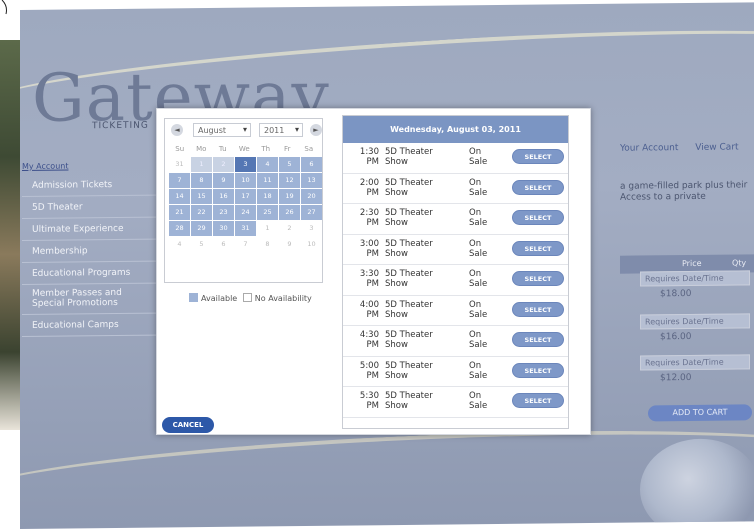 The width and height of the screenshot is (754, 529). Describe the element at coordinates (649, 148) in the screenshot. I see `your-account-link: Your Account` at that location.